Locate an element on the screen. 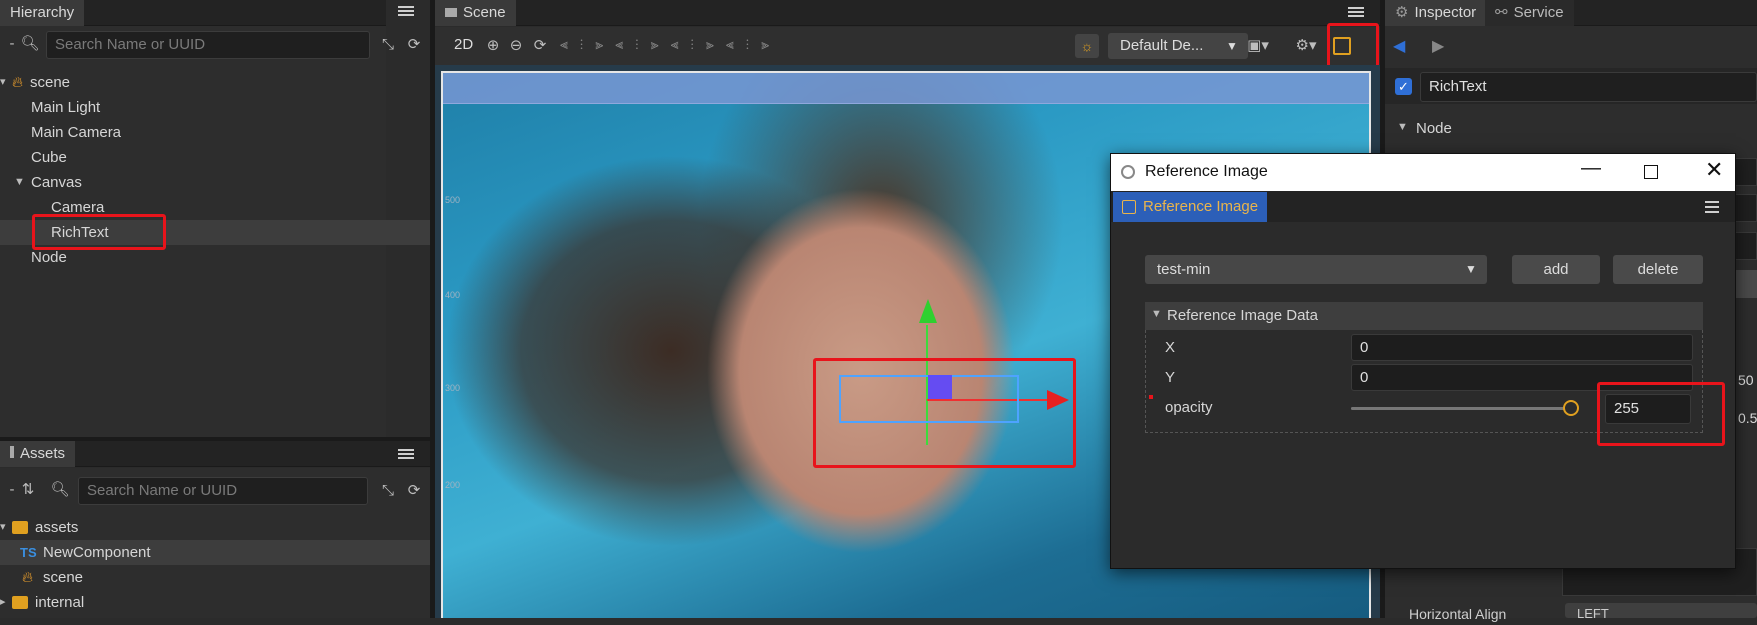 This screenshot has width=1757, height=625. inspector-tabbar: ⚙ Inspector ⚯ Service is located at coordinates (1571, 13).